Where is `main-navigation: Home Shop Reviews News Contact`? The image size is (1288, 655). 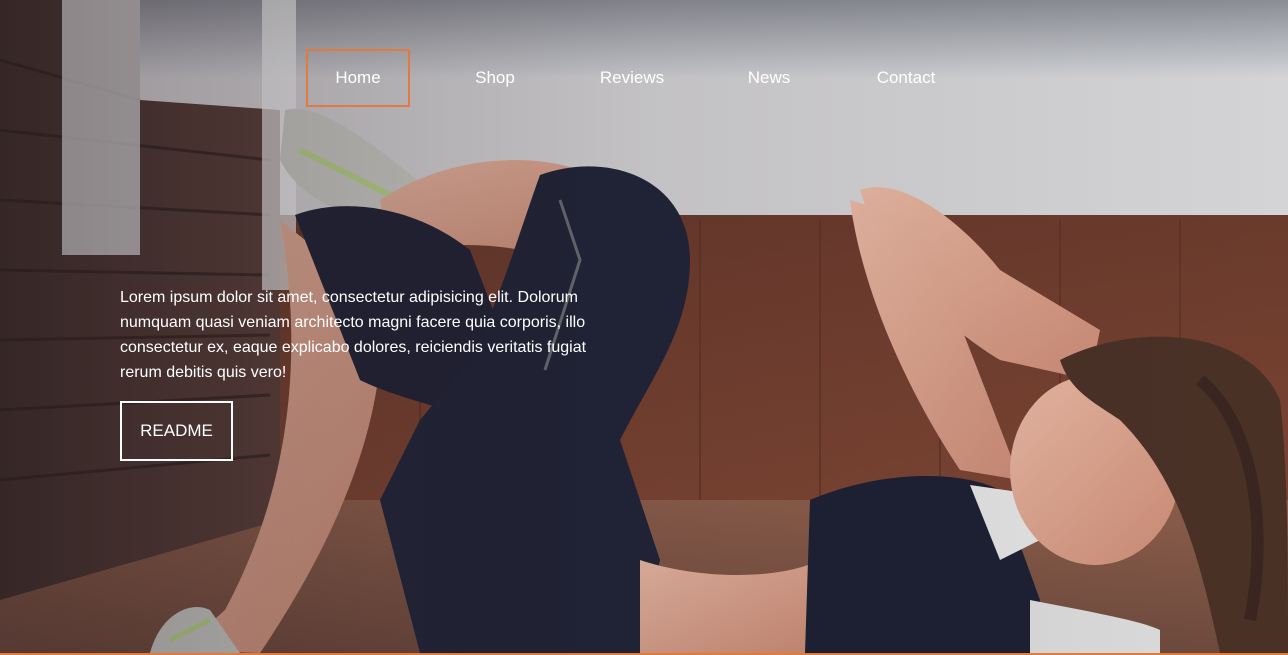 main-navigation: Home Shop Reviews News Contact is located at coordinates (648, 78).